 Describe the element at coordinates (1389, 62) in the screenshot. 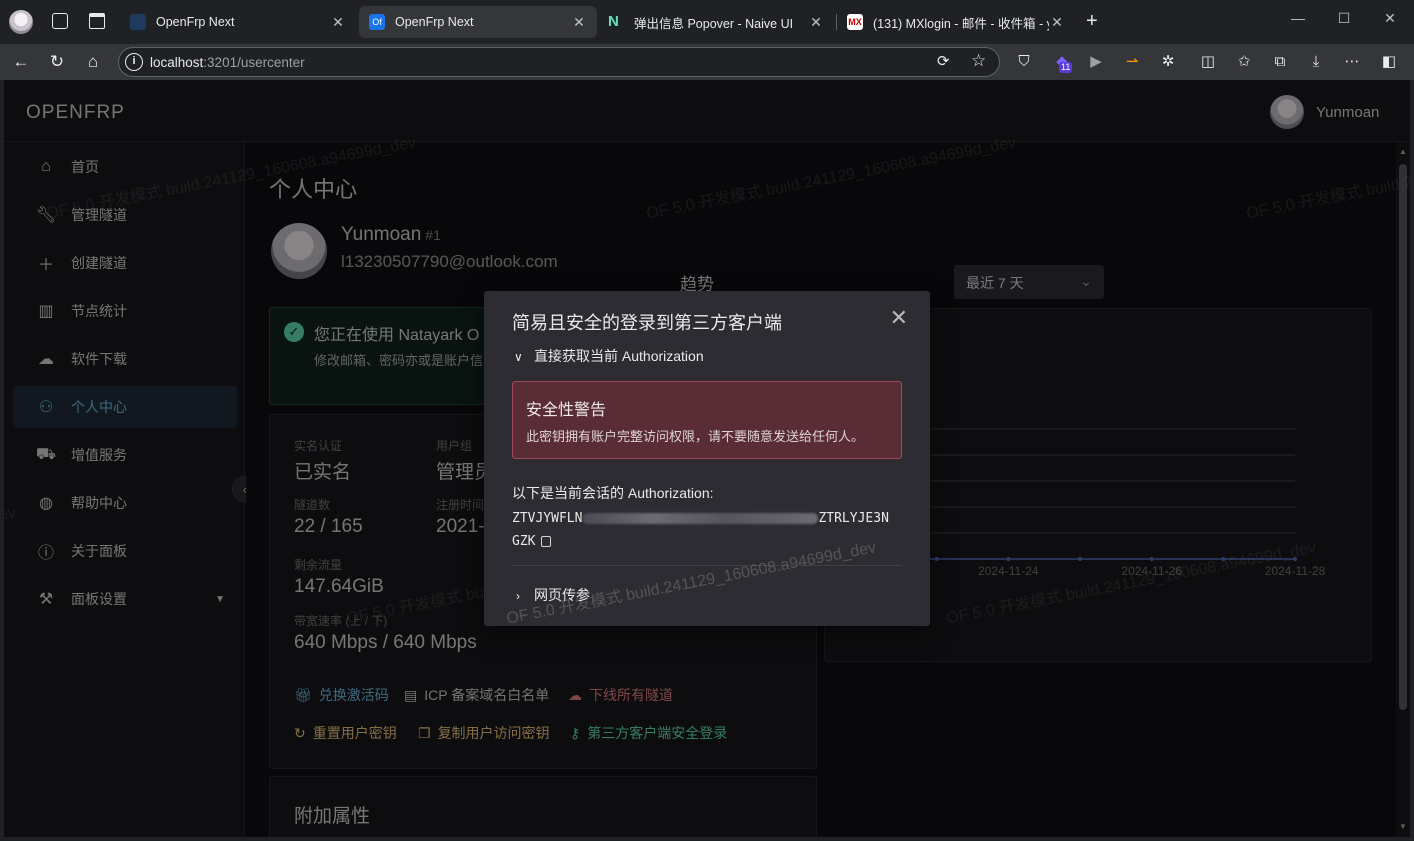

I see `sidebar-toggle-icon: ◧` at that location.